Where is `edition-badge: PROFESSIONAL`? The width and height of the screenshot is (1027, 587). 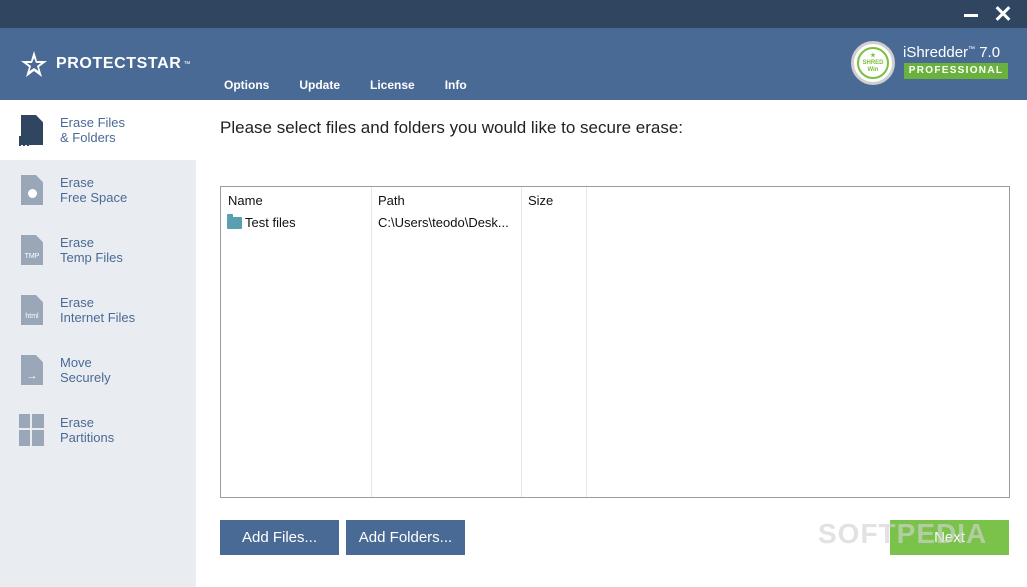 edition-badge: PROFESSIONAL is located at coordinates (956, 71).